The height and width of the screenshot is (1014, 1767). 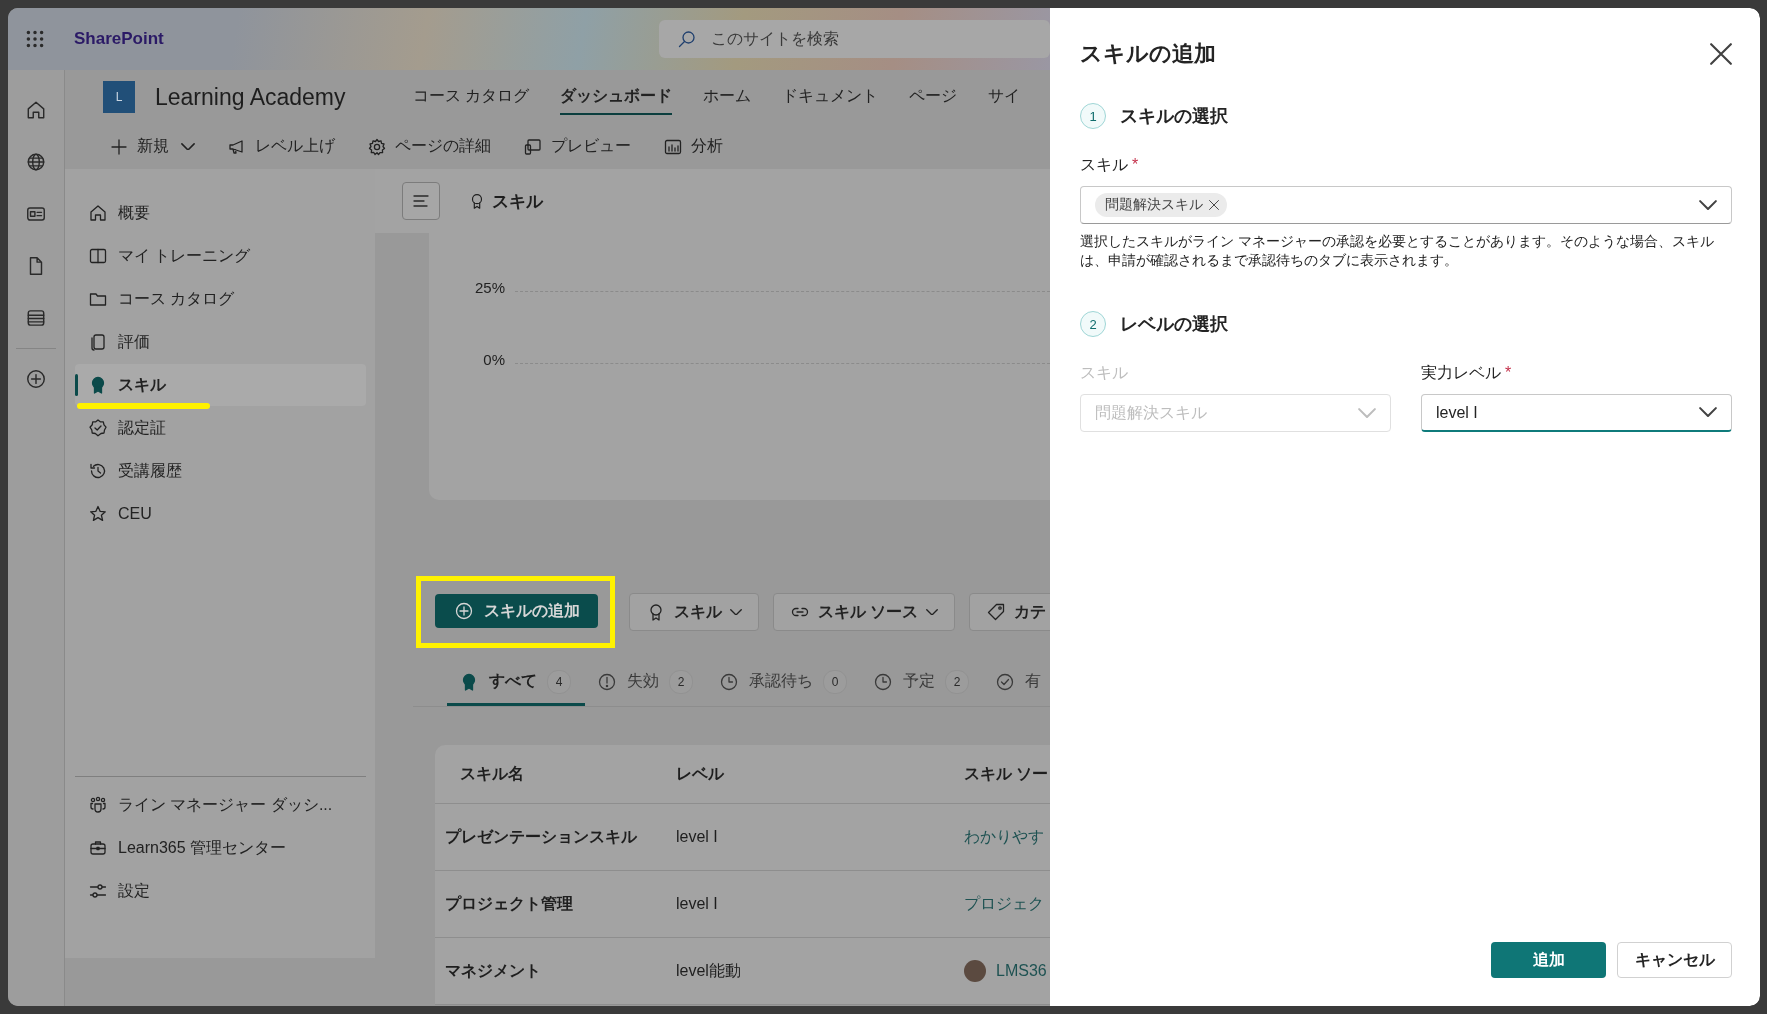 What do you see at coordinates (1576, 413) in the screenshot?
I see `dropdown-field: level I` at bounding box center [1576, 413].